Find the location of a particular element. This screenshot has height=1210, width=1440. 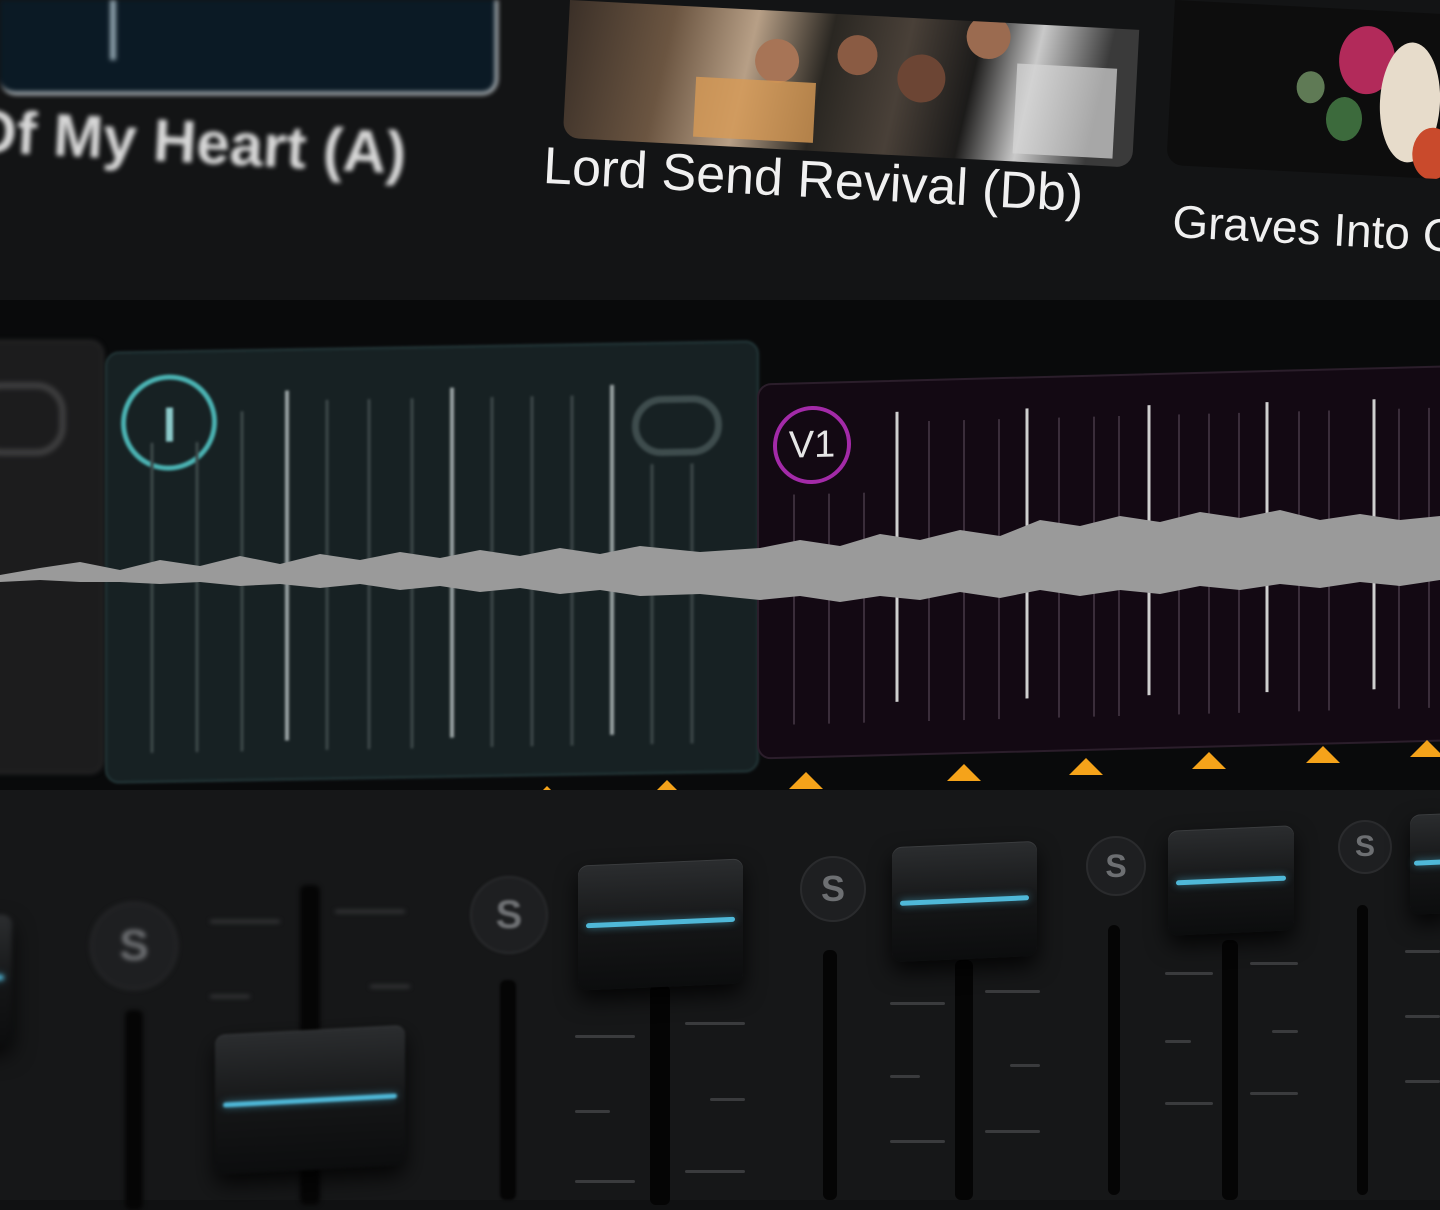

song-card-3: Graves Into Gar is located at coordinates (1303, 135).